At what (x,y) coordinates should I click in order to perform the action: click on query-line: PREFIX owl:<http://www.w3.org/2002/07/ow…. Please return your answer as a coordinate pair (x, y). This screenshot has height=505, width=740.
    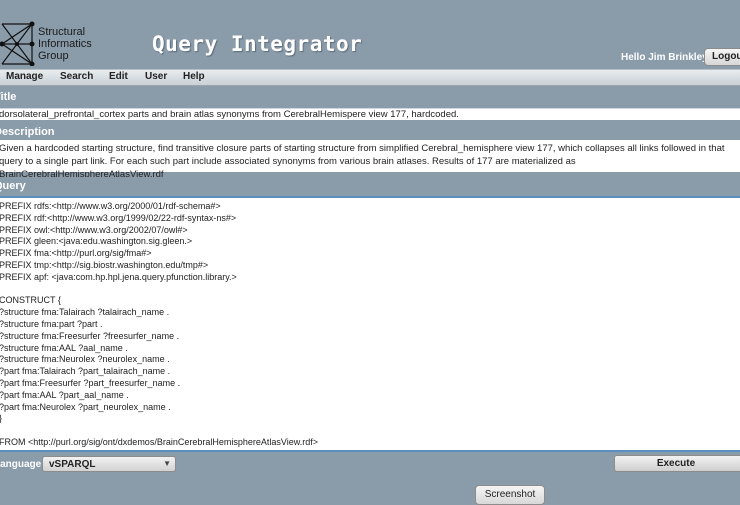
    Looking at the image, I should click on (94, 229).